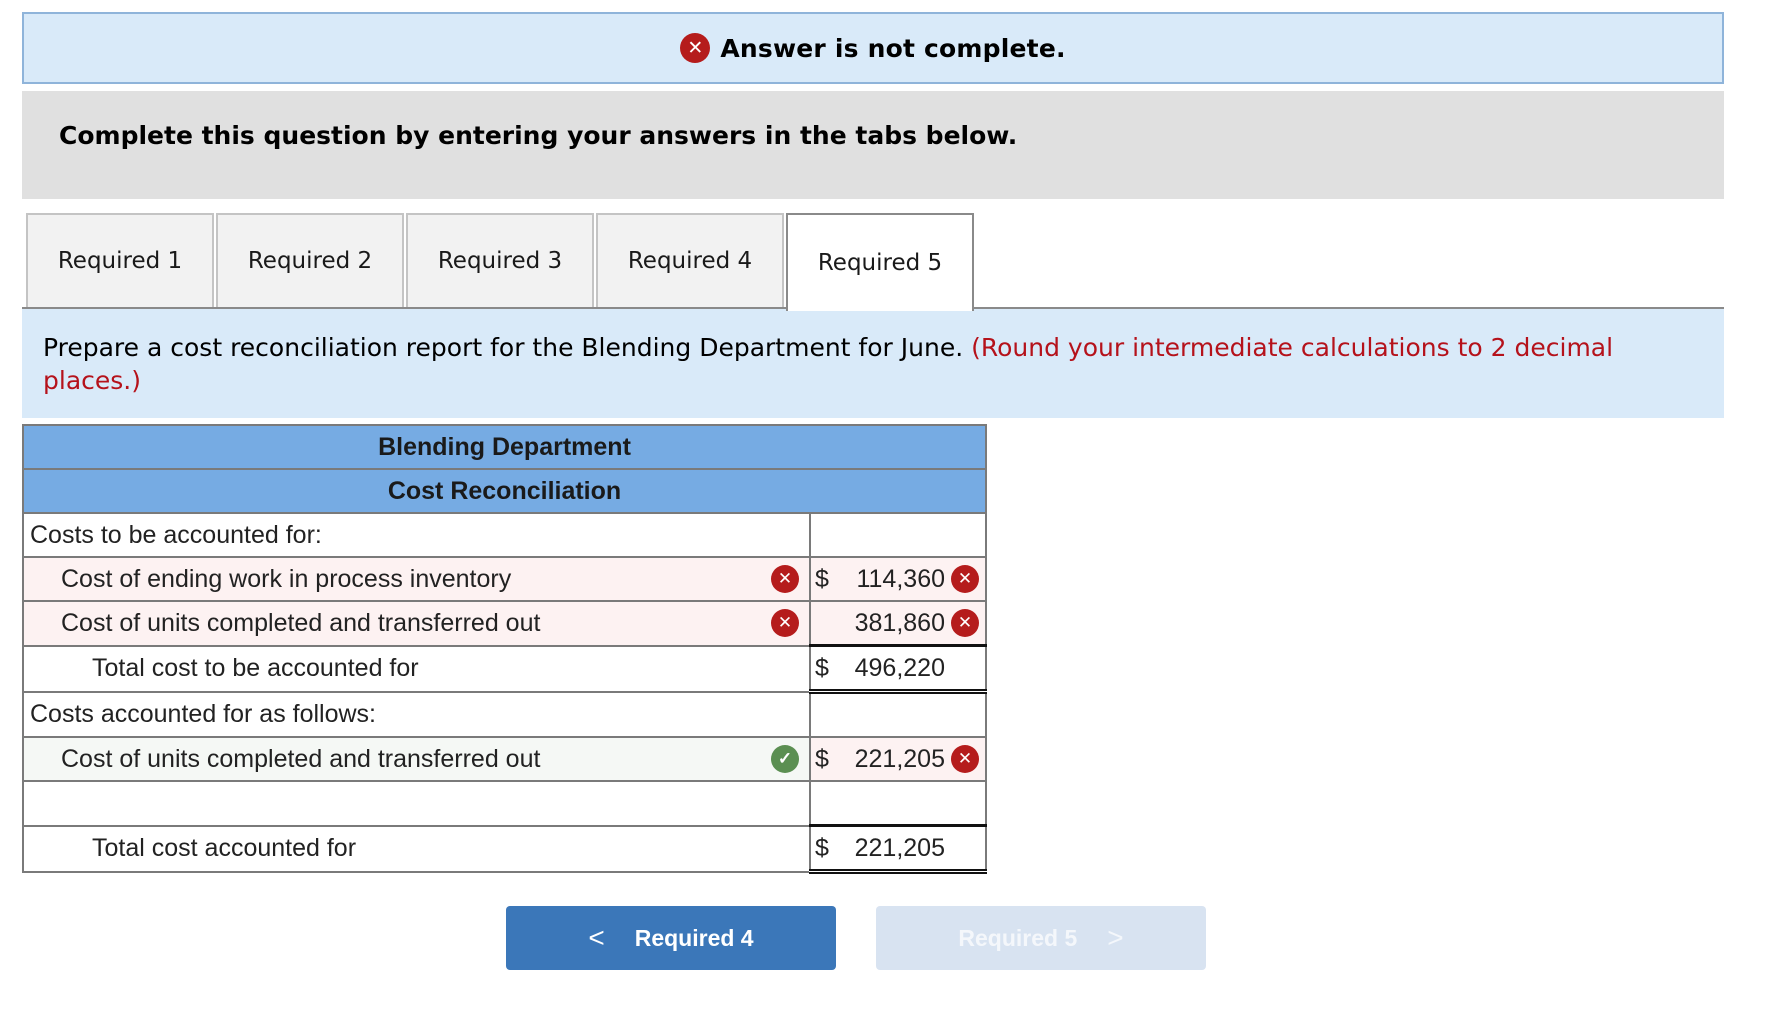 Image resolution: width=1774 pixels, height=1012 pixels. What do you see at coordinates (504, 447) in the screenshot?
I see `table-title: Blending Department` at bounding box center [504, 447].